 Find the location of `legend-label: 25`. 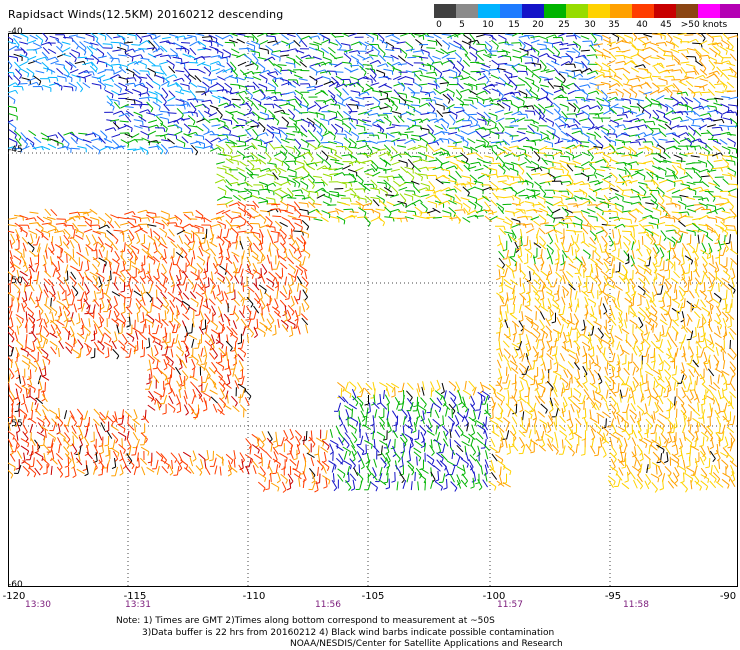

legend-label: 25 is located at coordinates (564, 25).